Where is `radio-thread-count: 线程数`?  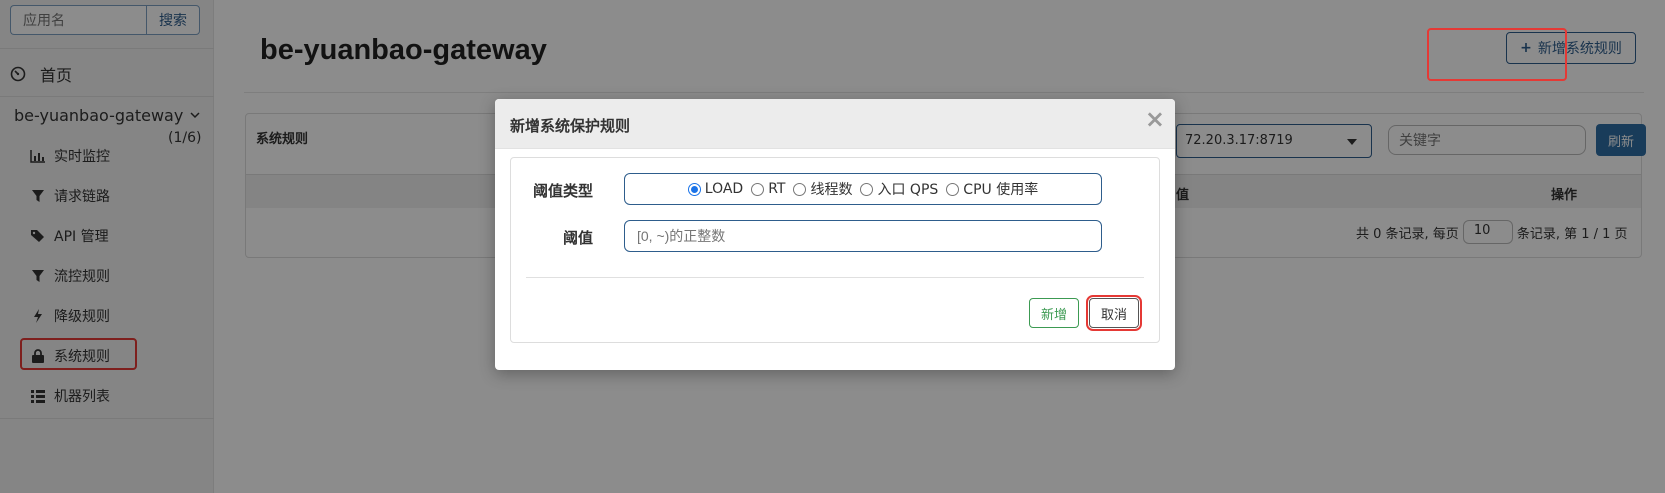 radio-thread-count: 线程数 is located at coordinates (822, 189).